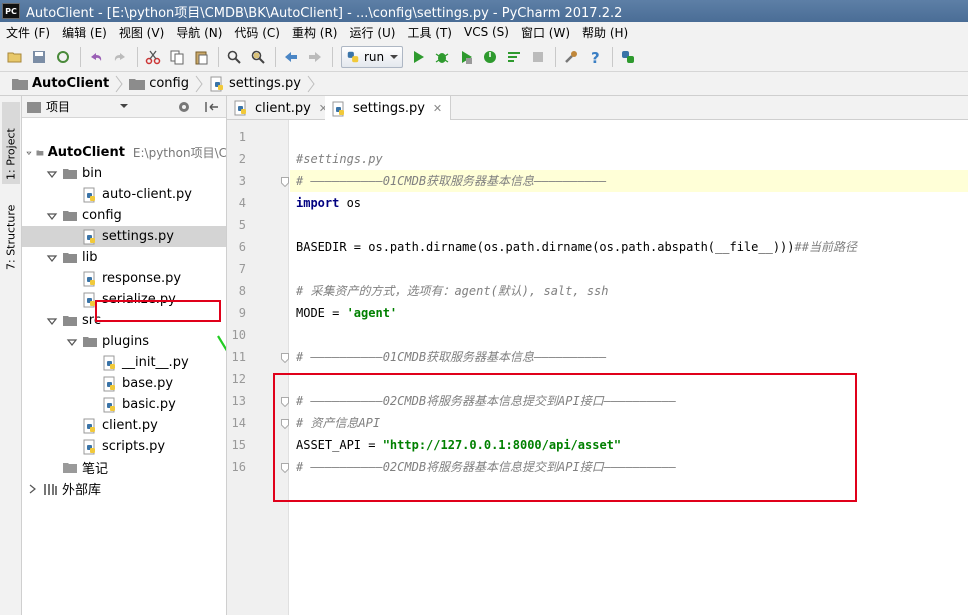 This screenshot has width=968, height=615. What do you see at coordinates (238, 423) in the screenshot?
I see `line-number: 14` at bounding box center [238, 423].